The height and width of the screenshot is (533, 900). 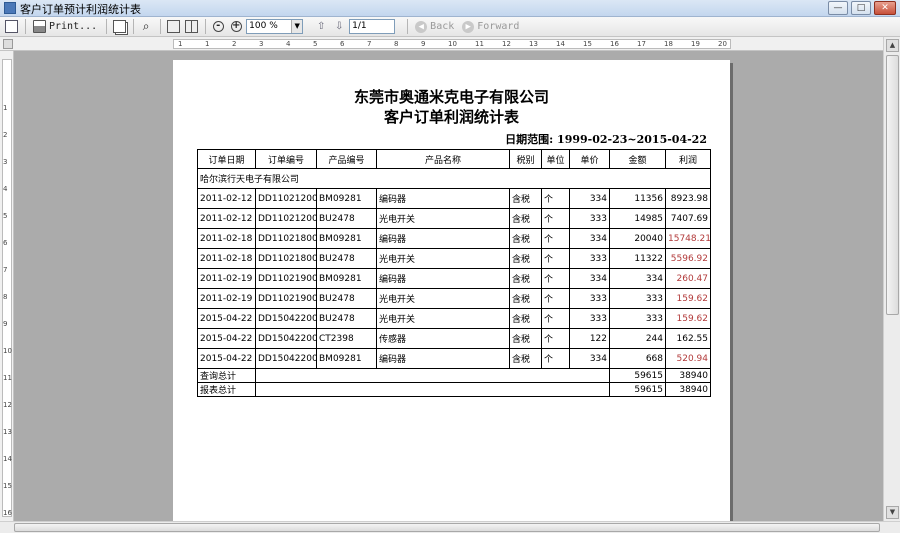 What do you see at coordinates (892, 185) in the screenshot?
I see `vertical-scroll-thumb` at bounding box center [892, 185].